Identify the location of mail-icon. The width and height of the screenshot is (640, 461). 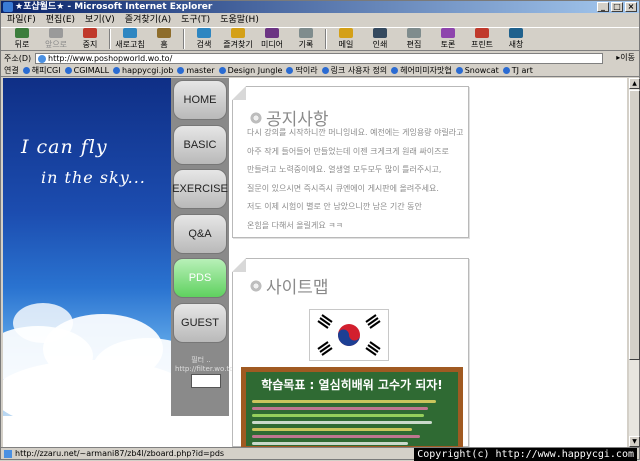
(346, 33).